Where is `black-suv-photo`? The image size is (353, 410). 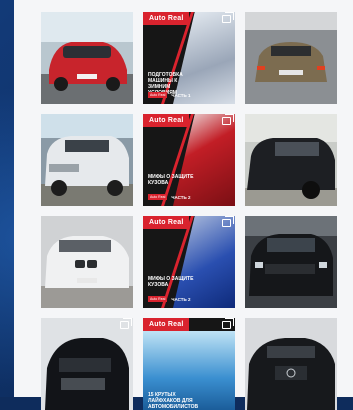
black-suv-photo is located at coordinates (291, 160).